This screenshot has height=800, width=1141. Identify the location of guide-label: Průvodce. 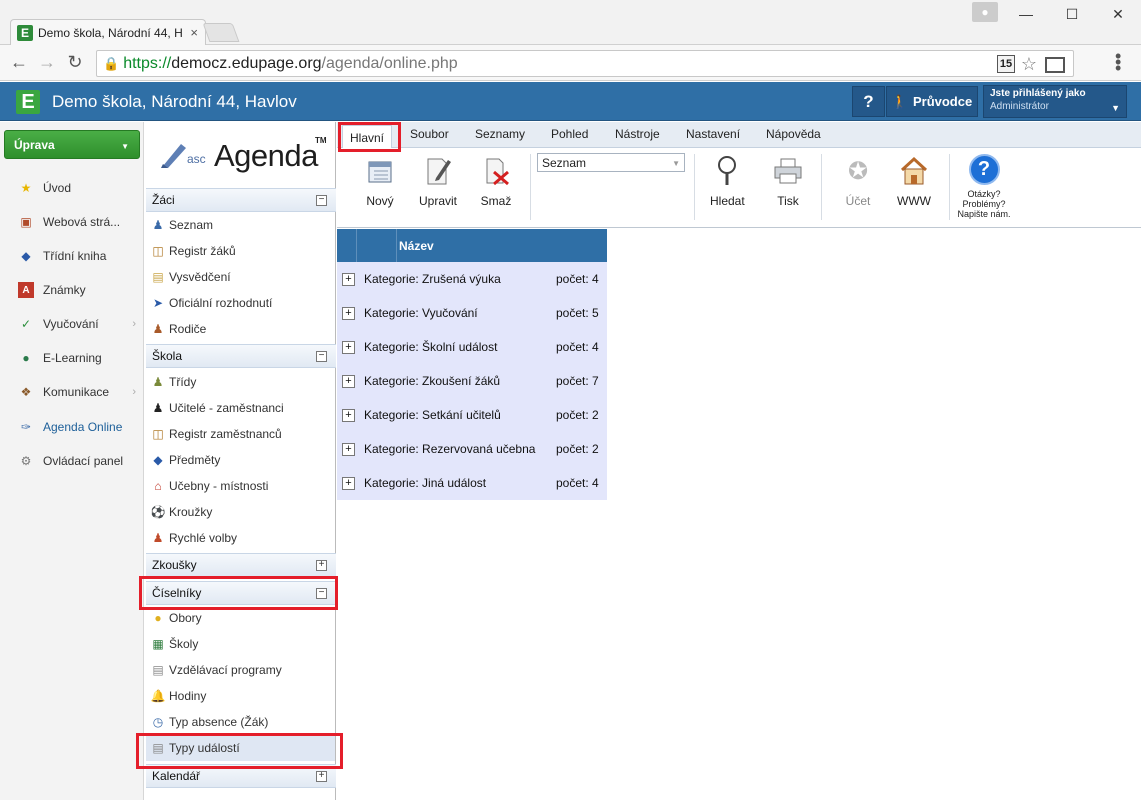
(942, 101).